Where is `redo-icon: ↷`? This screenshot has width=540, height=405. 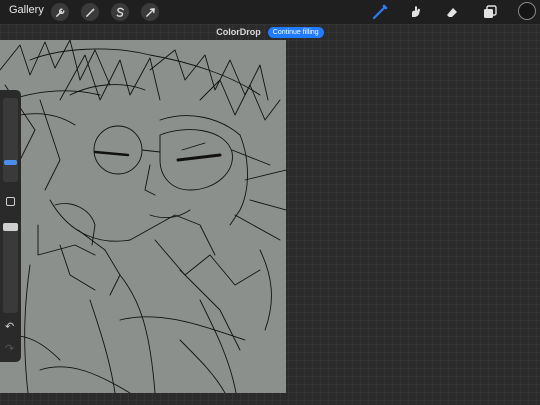 redo-icon: ↷ is located at coordinates (9, 349).